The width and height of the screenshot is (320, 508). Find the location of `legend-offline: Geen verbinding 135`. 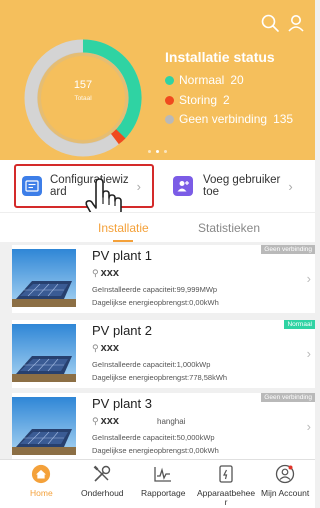

legend-offline: Geen verbinding 135 is located at coordinates (229, 119).